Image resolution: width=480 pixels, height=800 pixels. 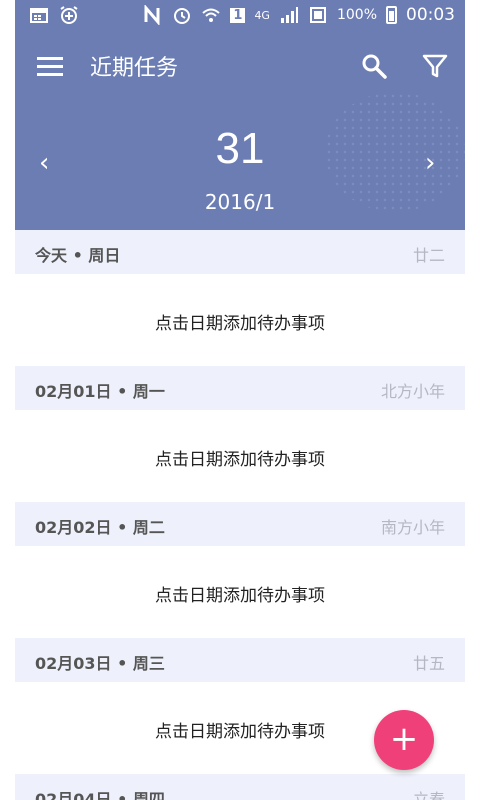 I want to click on alarm-clock-icon, so click(x=182, y=16).